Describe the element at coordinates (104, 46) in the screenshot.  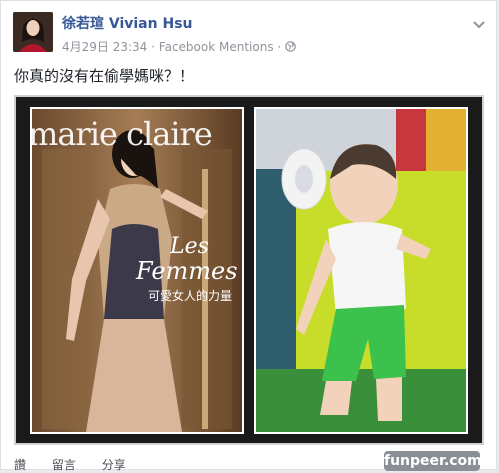
I see `post-date: 4月29日 23:34` at that location.